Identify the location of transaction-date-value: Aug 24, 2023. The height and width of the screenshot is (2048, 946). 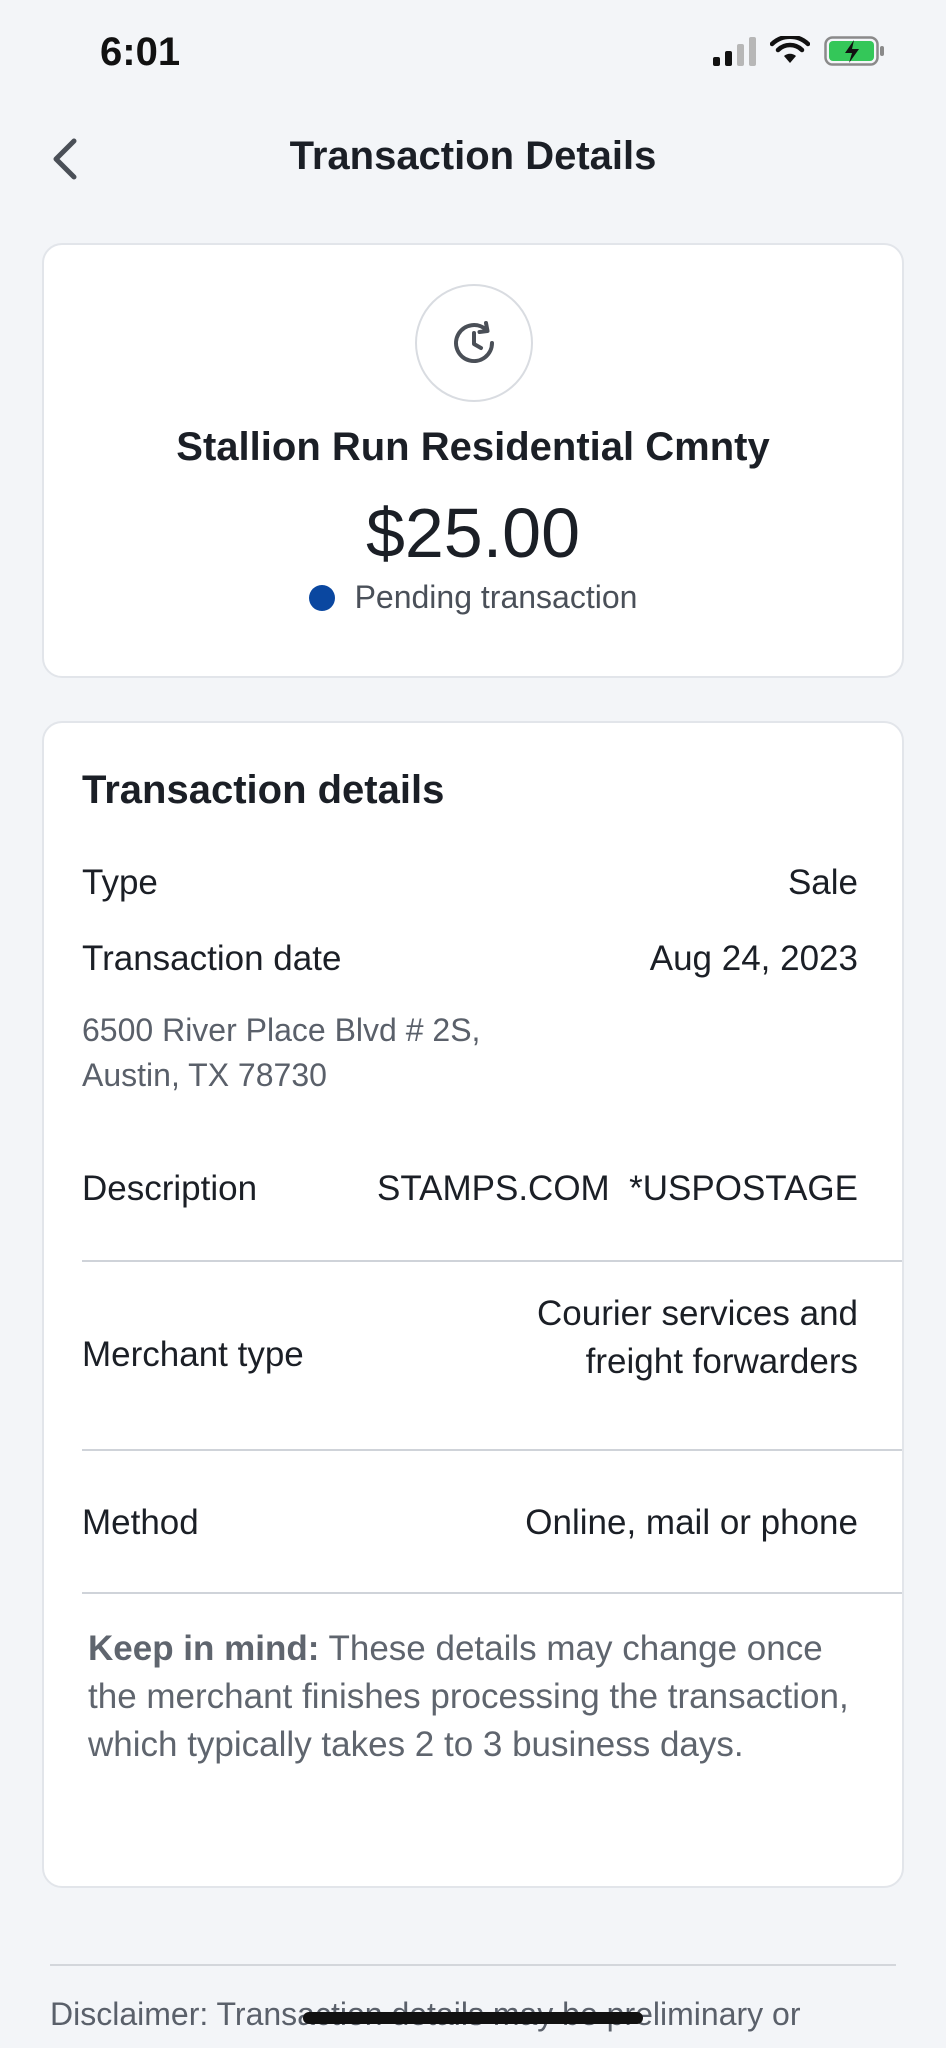
(753, 958).